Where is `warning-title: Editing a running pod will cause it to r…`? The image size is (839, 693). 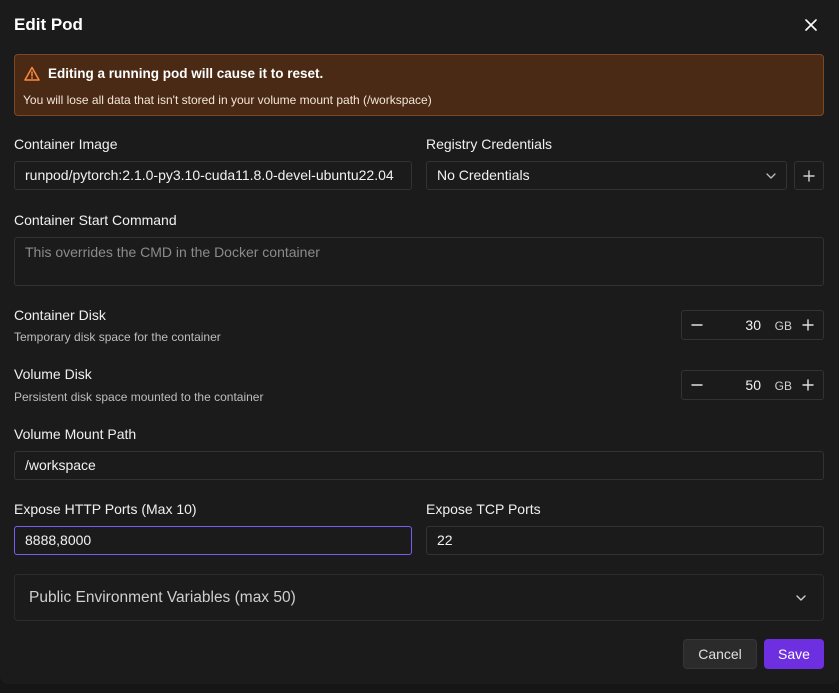
warning-title: Editing a running pod will cause it to r… is located at coordinates (186, 73).